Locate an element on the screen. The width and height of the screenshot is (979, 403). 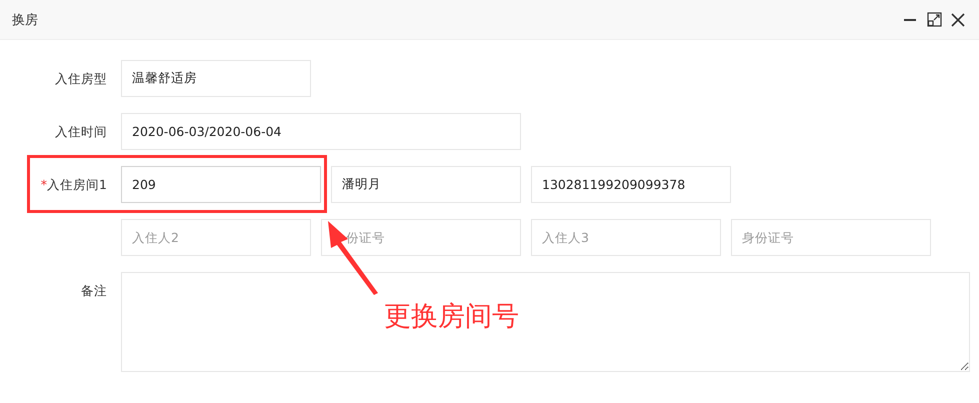
maximize-icon is located at coordinates (934, 19).